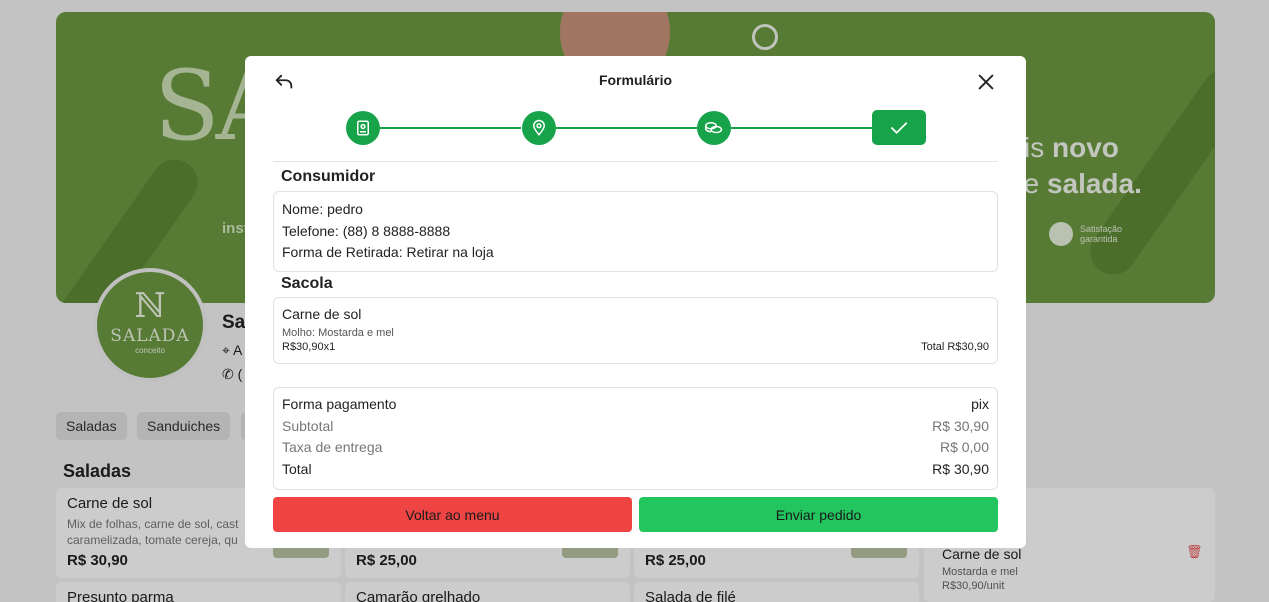  I want to click on divider, so click(635, 161).